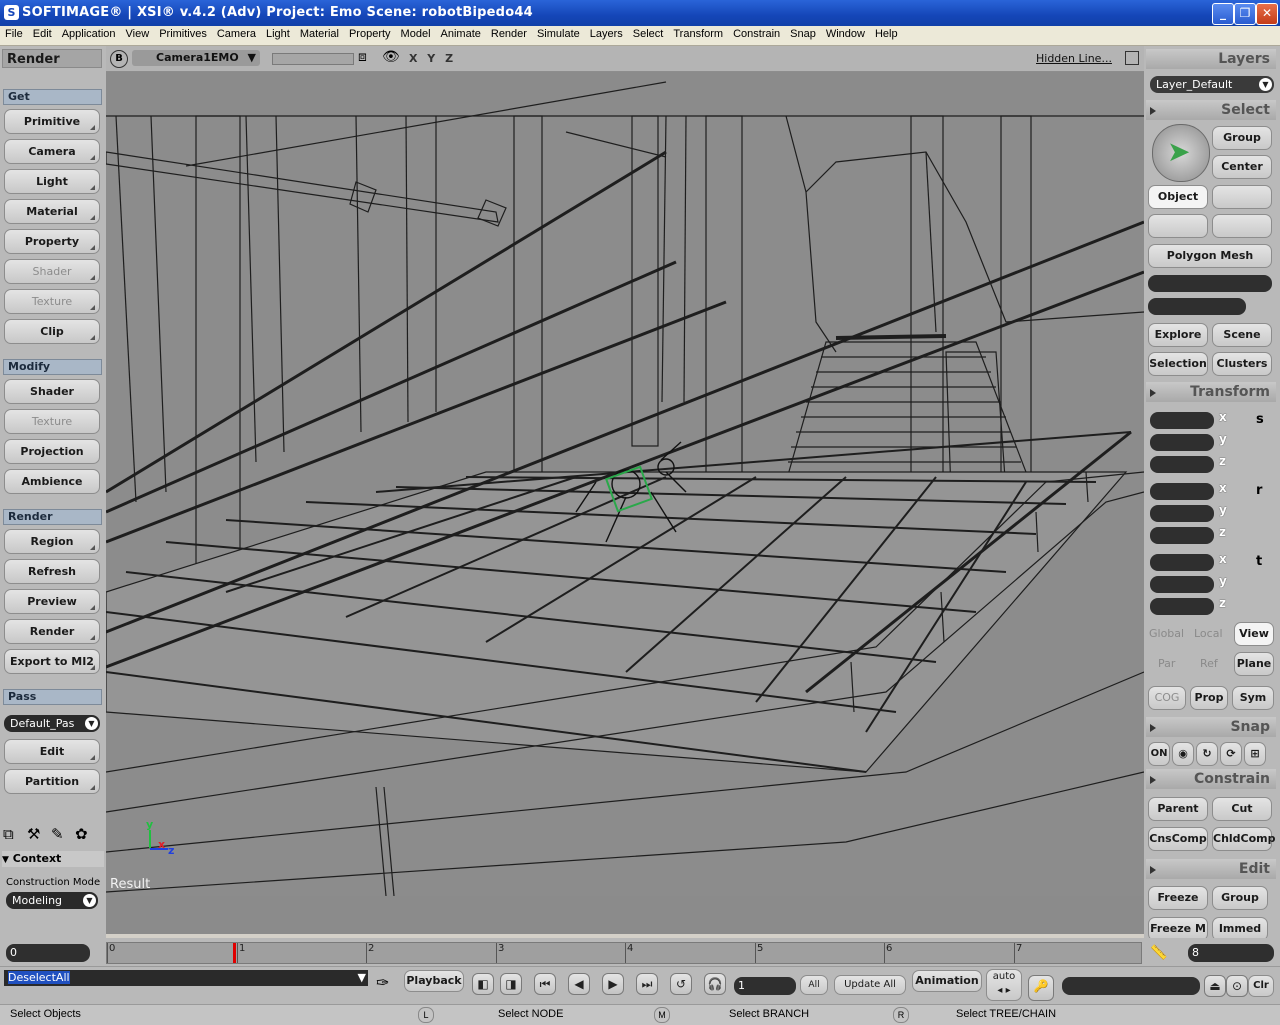 This screenshot has height=1025, width=1280. I want to click on snap-grid-icon: ⊞, so click(1255, 754).